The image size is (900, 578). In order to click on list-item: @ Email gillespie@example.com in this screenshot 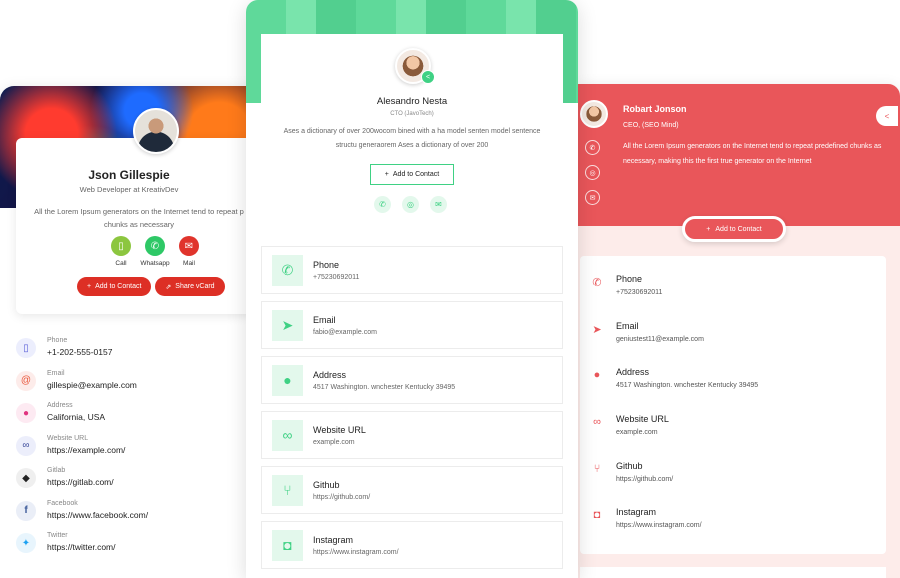, I will do `click(82, 385)`.